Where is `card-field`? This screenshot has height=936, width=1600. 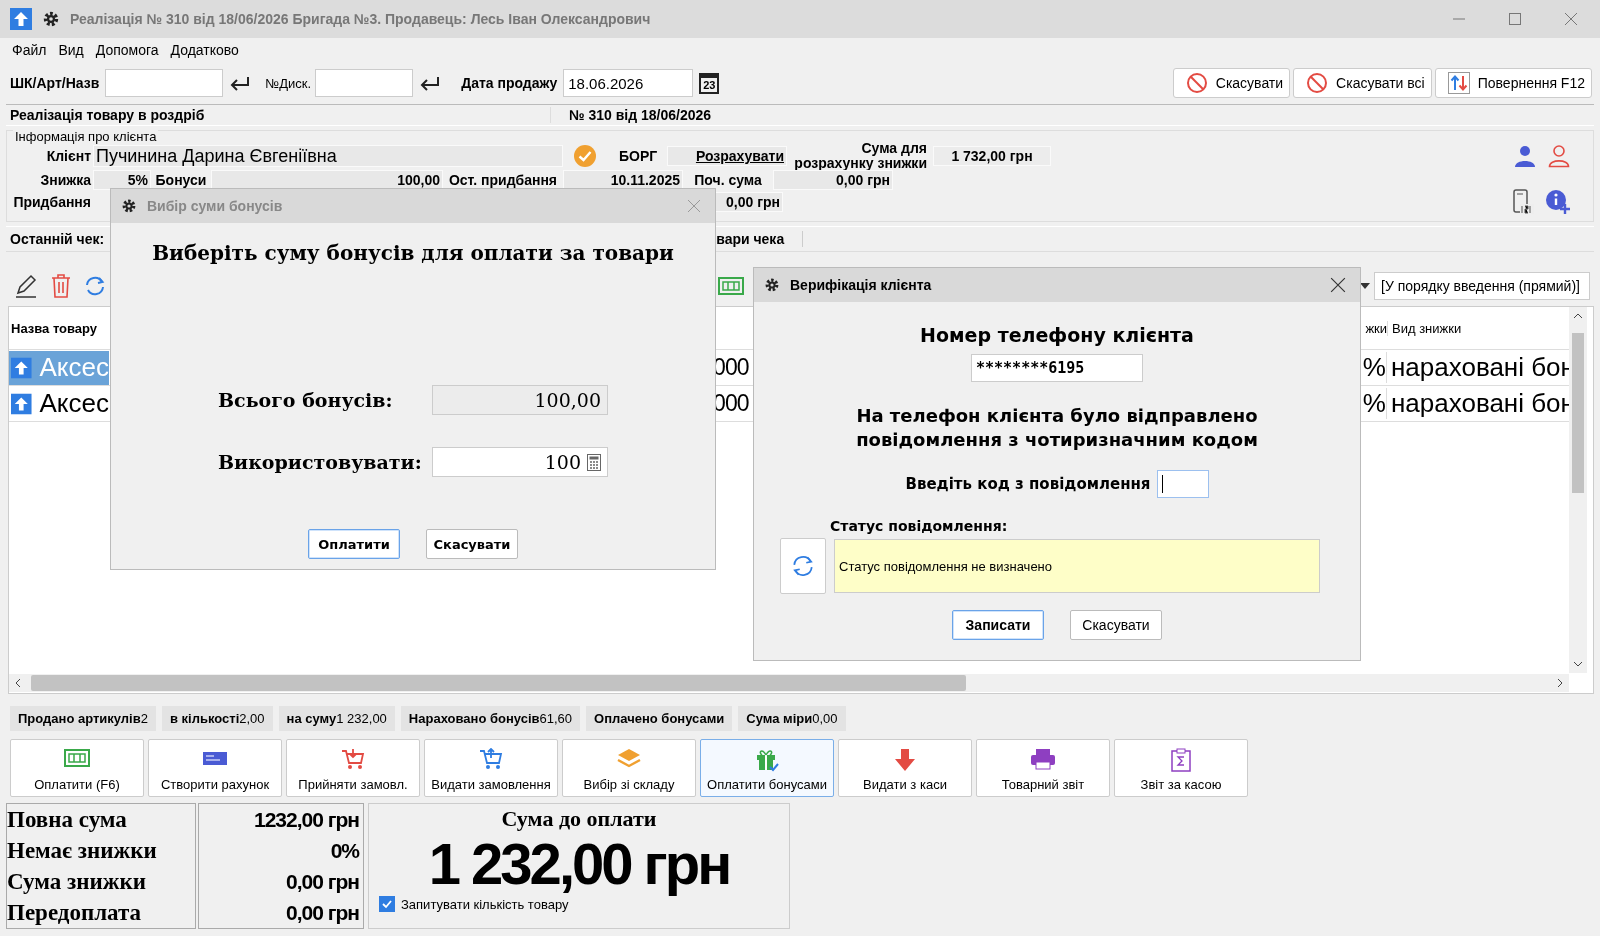
card-field is located at coordinates (364, 83).